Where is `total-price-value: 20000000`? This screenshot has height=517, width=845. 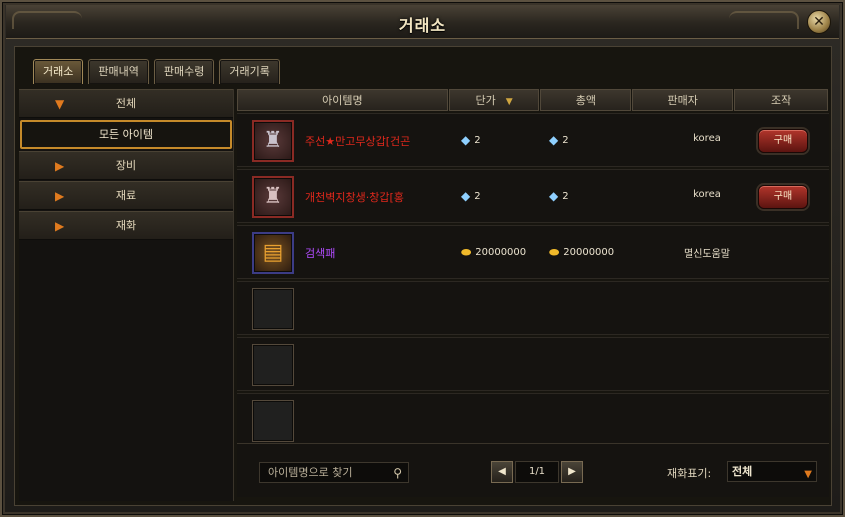 total-price-value: 20000000 is located at coordinates (589, 252).